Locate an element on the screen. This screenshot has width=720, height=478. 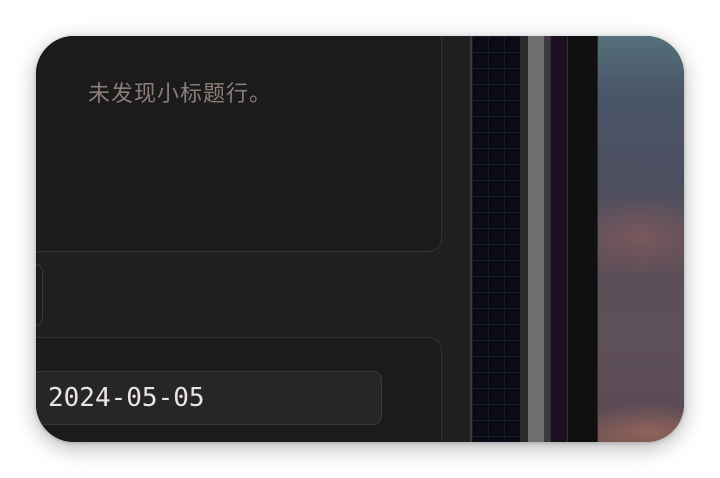
date-input: 2024-05-05 is located at coordinates (209, 398).